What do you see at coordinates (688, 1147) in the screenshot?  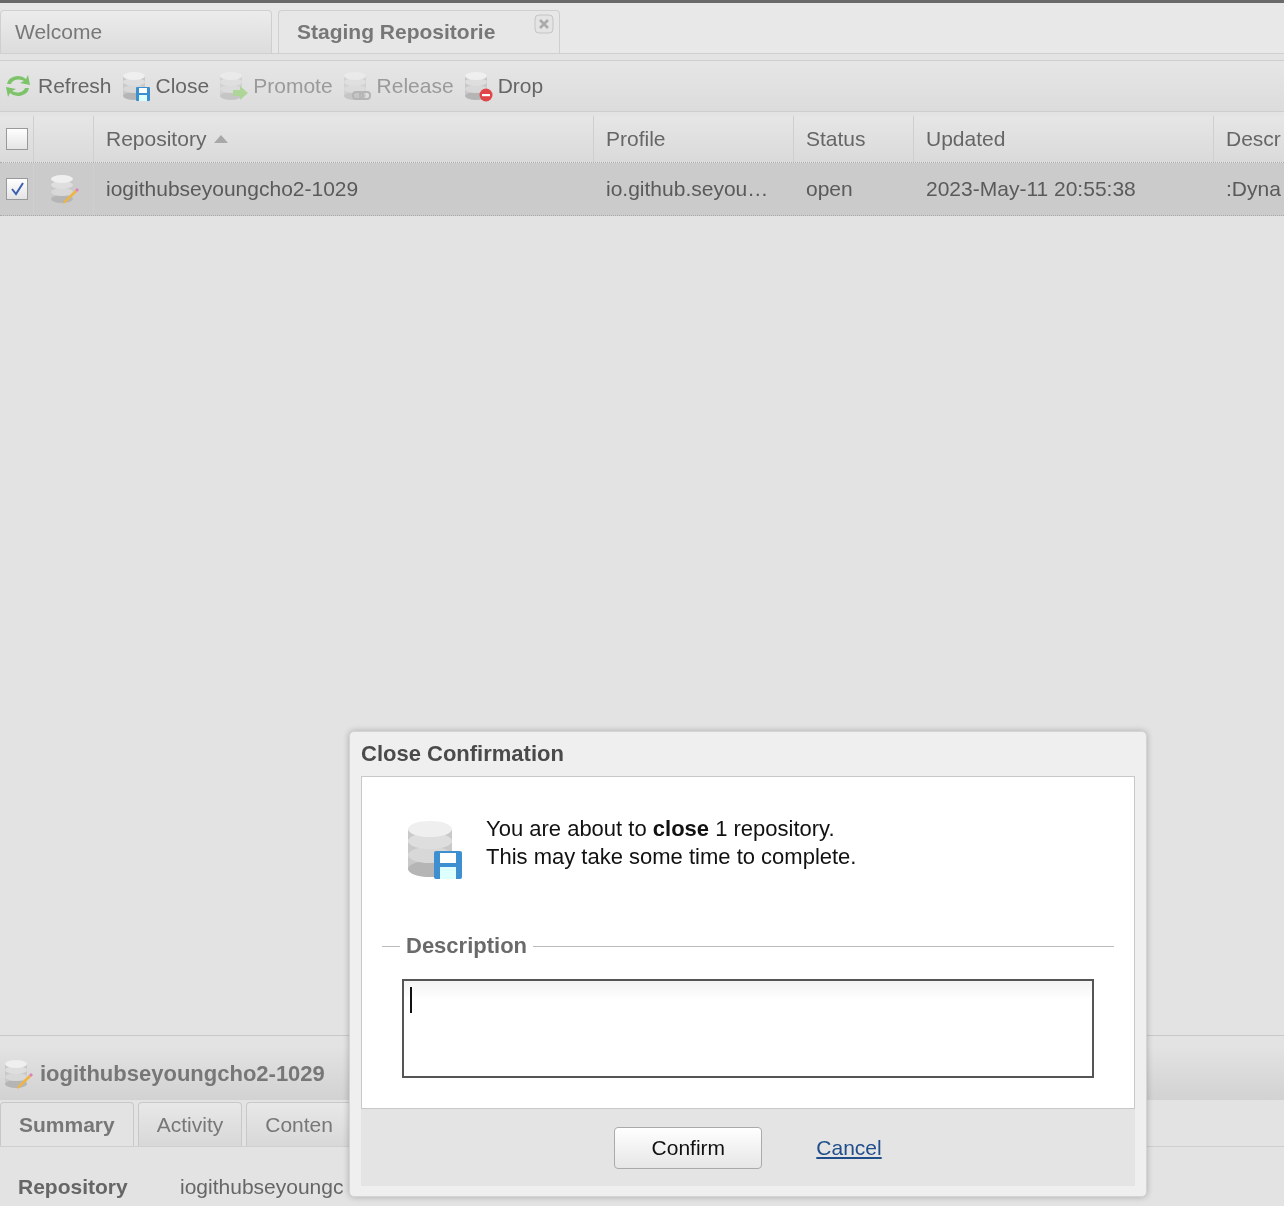 I see `confirm-button: Confirm` at bounding box center [688, 1147].